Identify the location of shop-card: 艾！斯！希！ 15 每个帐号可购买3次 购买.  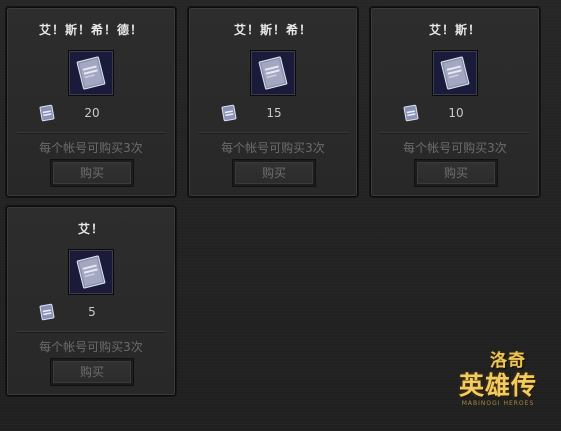
(273, 102).